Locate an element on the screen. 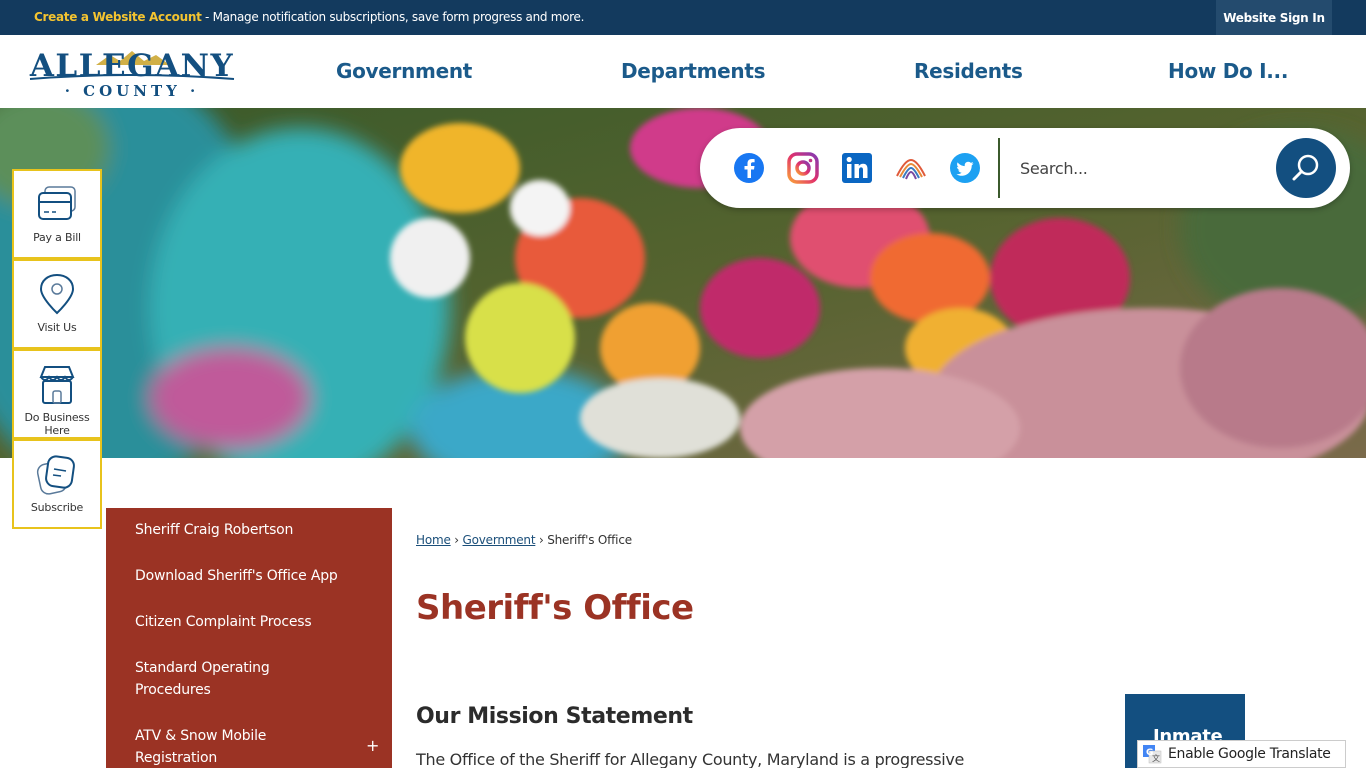 This screenshot has width=1366, height=768. logo-line1: ALLEGANY is located at coordinates (131, 66).